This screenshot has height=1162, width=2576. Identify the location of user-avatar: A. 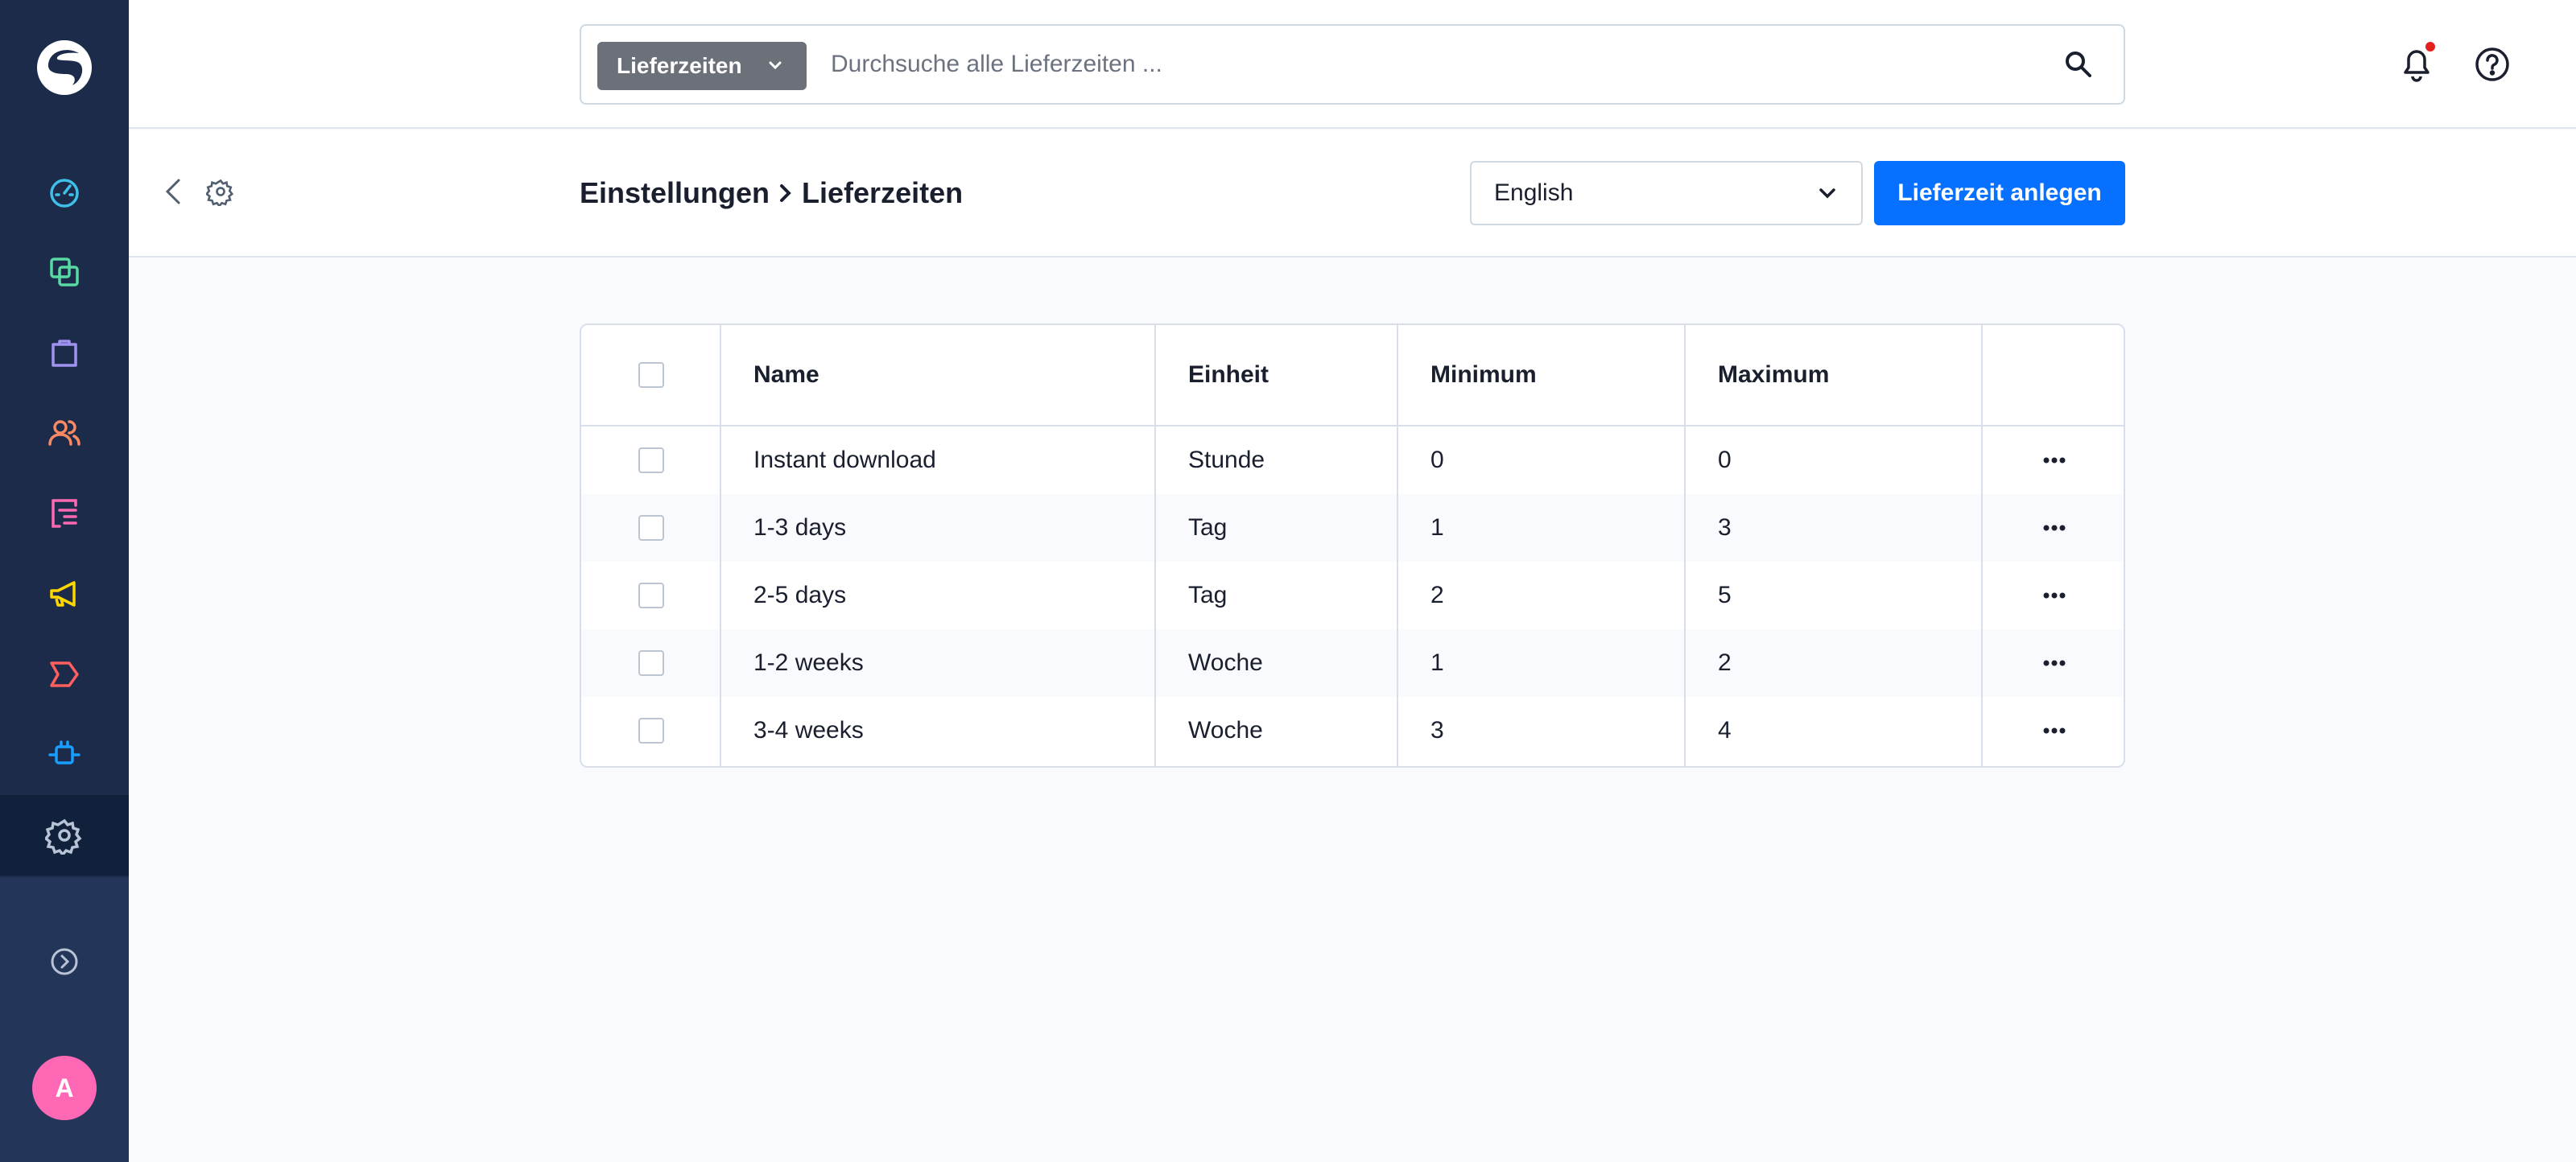
(64, 1088).